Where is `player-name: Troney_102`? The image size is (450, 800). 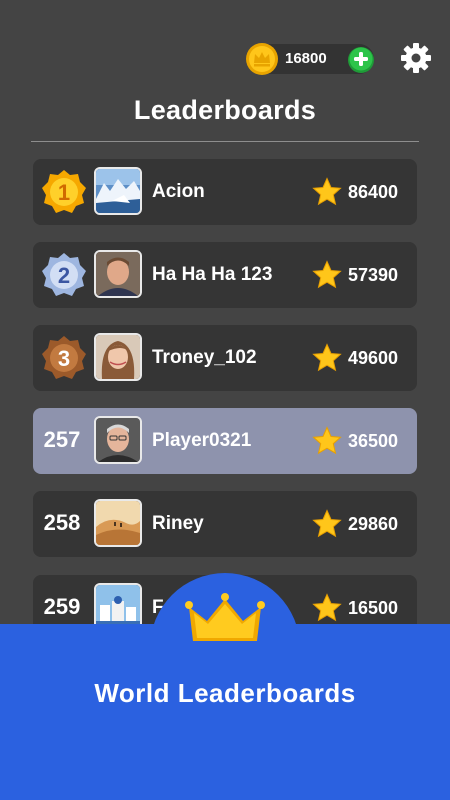 player-name: Troney_102 is located at coordinates (204, 357).